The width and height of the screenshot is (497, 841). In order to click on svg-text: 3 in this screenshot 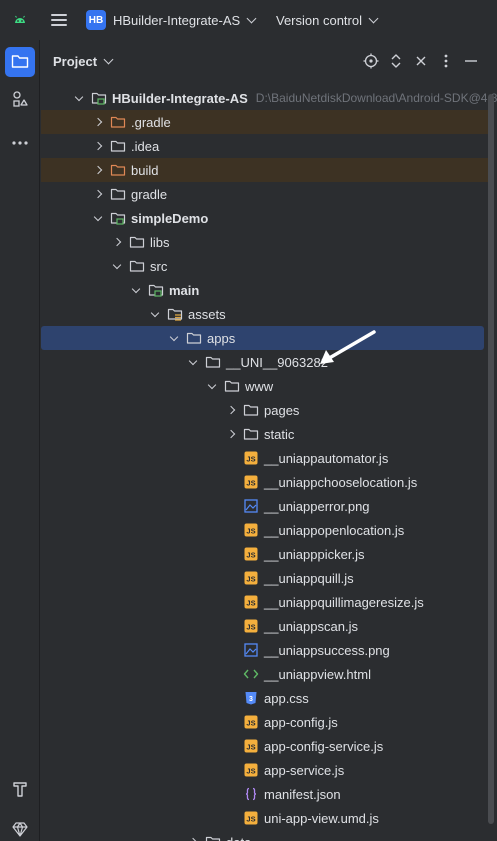, I will do `click(251, 699)`.